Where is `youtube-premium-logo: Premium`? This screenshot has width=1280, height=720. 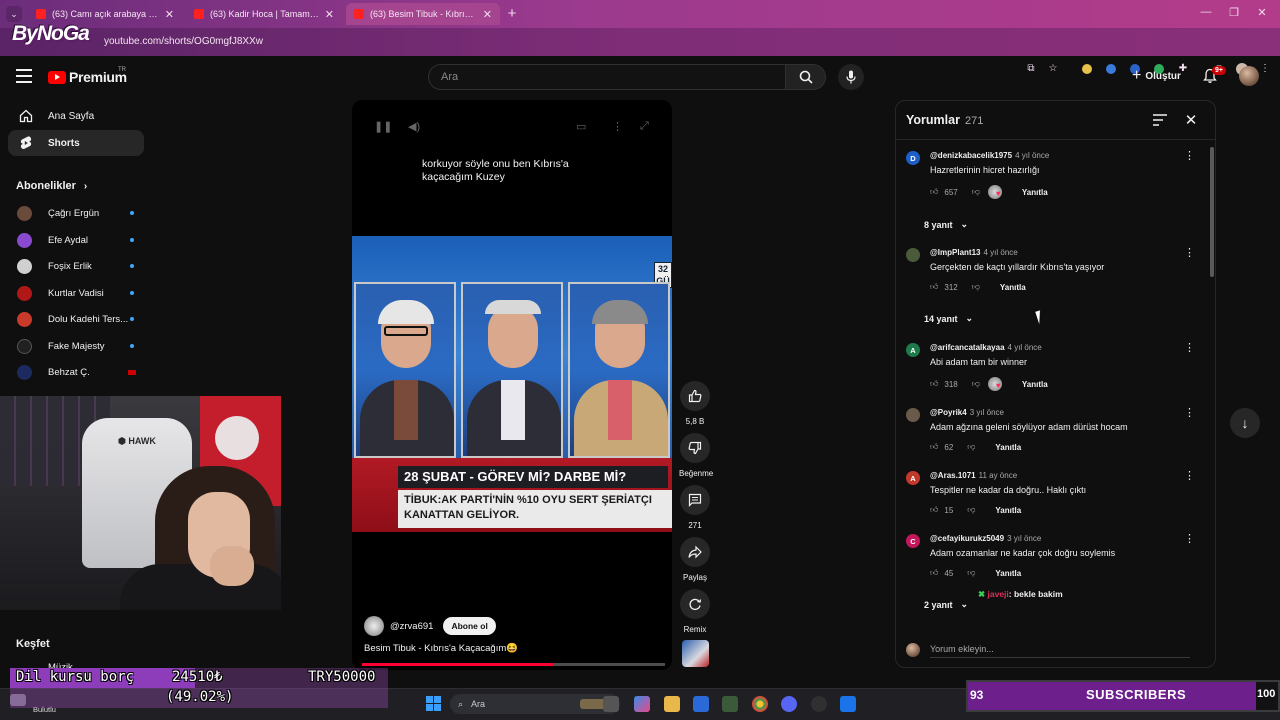
youtube-premium-logo: Premium is located at coordinates (87, 77).